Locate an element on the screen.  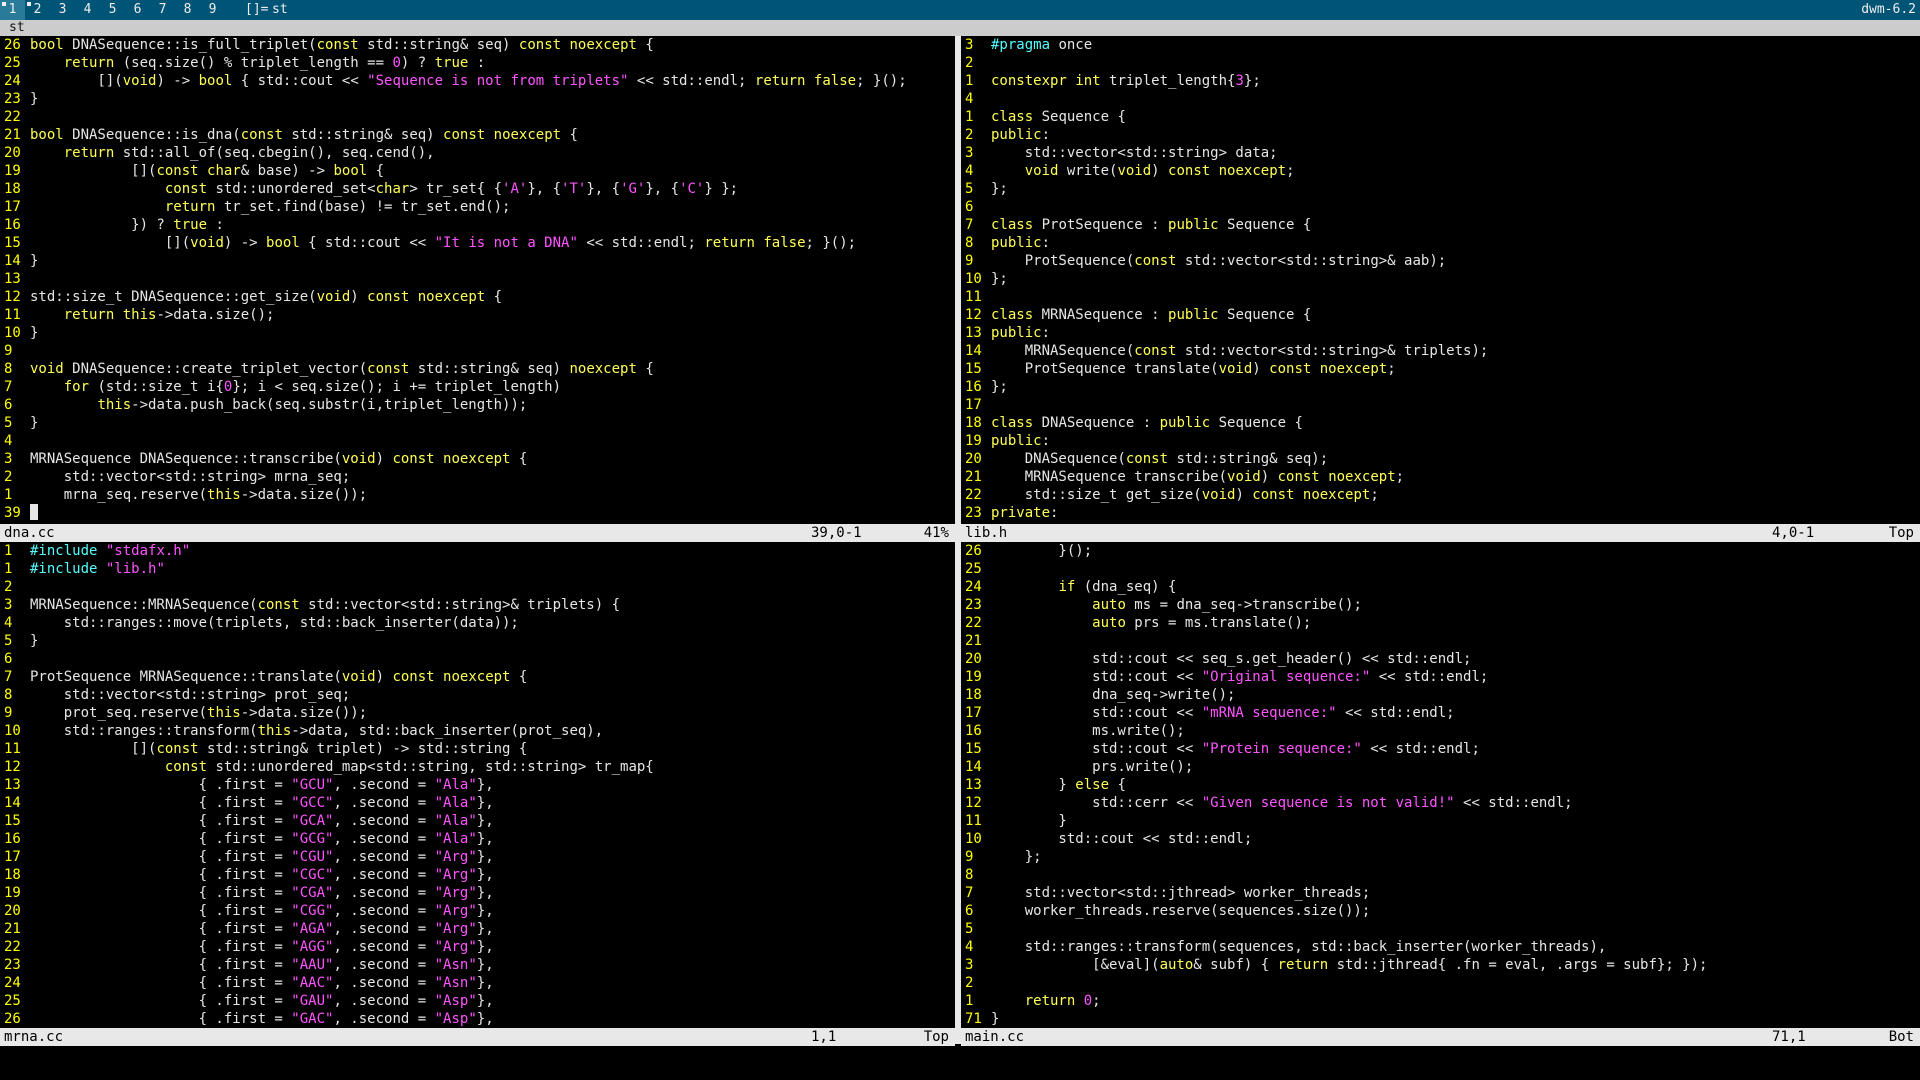
layout-symbol: []= is located at coordinates (256, 10).